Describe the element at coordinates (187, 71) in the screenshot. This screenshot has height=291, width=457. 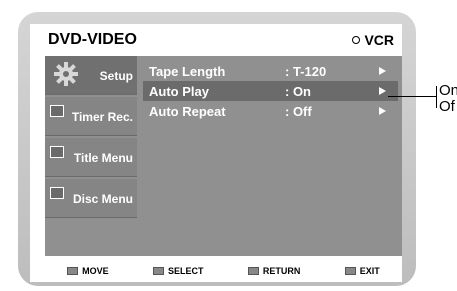
I see `setting-name: Tape Length` at that location.